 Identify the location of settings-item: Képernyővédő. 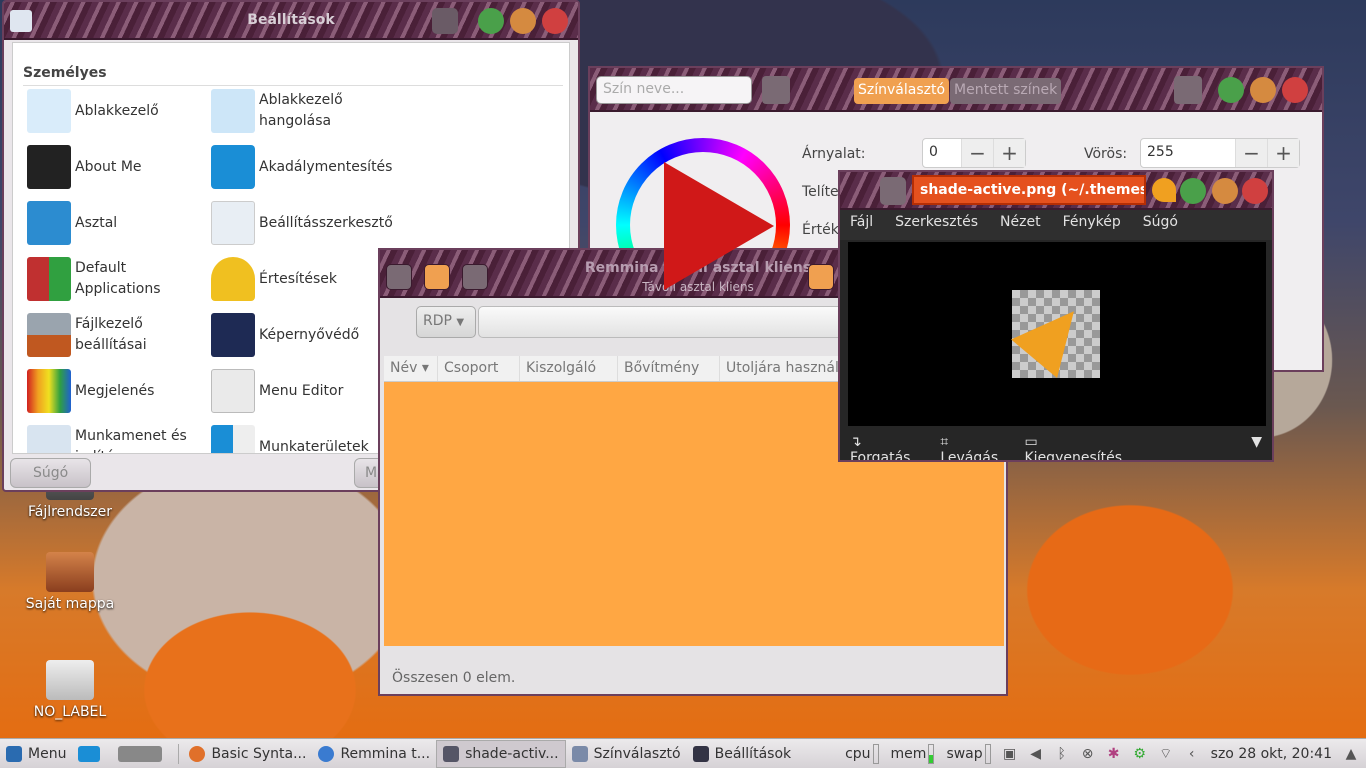
(301, 335).